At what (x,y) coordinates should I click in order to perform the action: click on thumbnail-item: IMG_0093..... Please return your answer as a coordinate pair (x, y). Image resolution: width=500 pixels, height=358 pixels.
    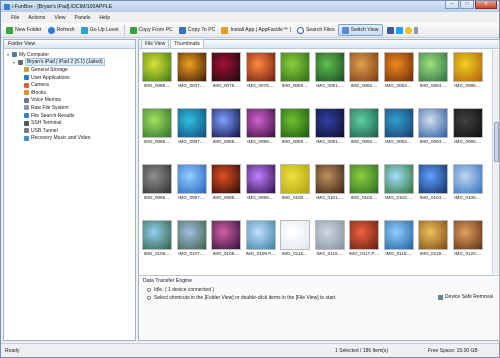
    Looking at the image, I should click on (398, 126).